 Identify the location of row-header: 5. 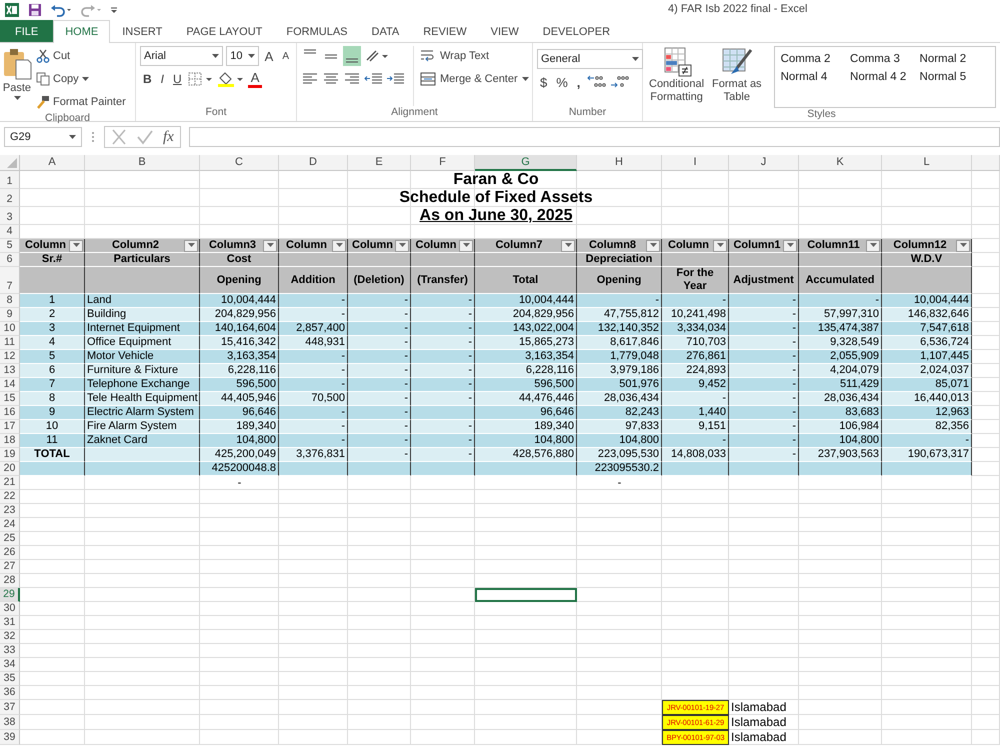
(10, 246).